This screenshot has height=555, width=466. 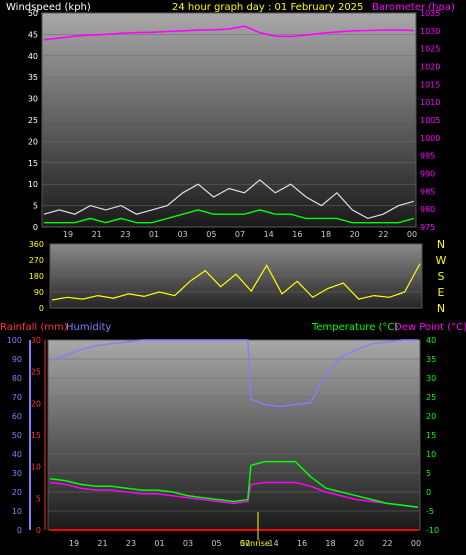 I want to click on barometer-tick-label: 980, so click(x=427, y=209).